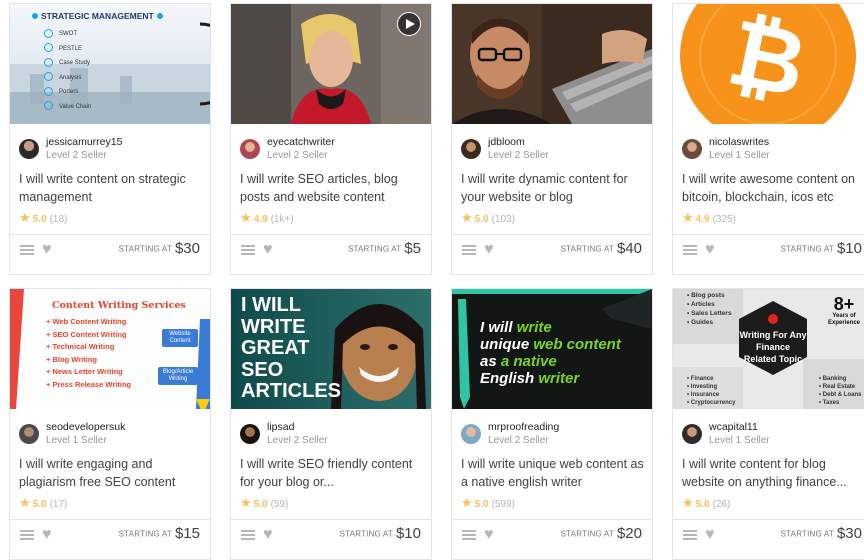 This screenshot has height=560, width=864. Describe the element at coordinates (706, 295) in the screenshot. I see `thumb-list-item: • Blog posts` at that location.